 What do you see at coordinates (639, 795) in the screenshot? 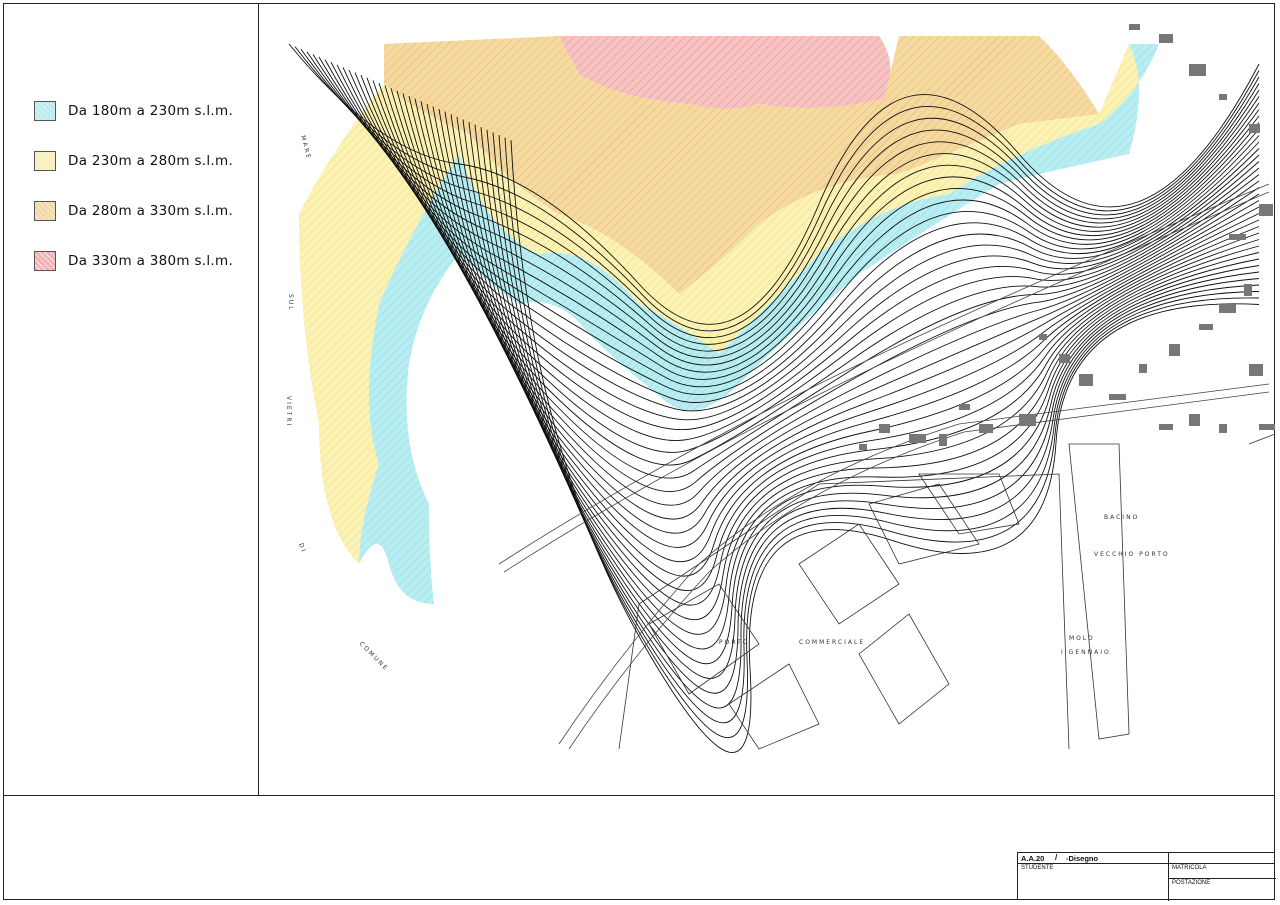
I see `bottom-divider` at bounding box center [639, 795].